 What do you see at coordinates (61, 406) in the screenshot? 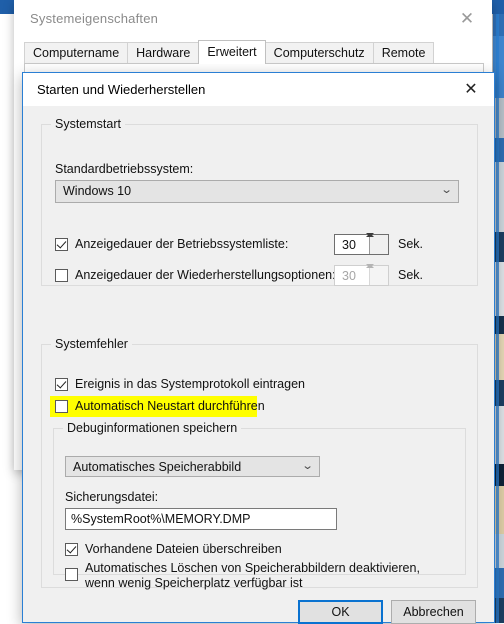
I see `auto-restart-checkbox` at bounding box center [61, 406].